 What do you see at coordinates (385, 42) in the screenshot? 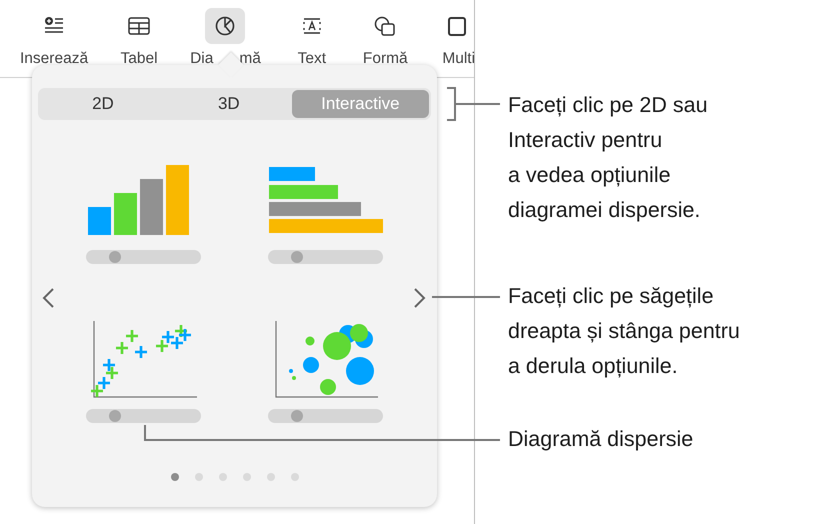
I see `toolbar-button: Formă` at bounding box center [385, 42].